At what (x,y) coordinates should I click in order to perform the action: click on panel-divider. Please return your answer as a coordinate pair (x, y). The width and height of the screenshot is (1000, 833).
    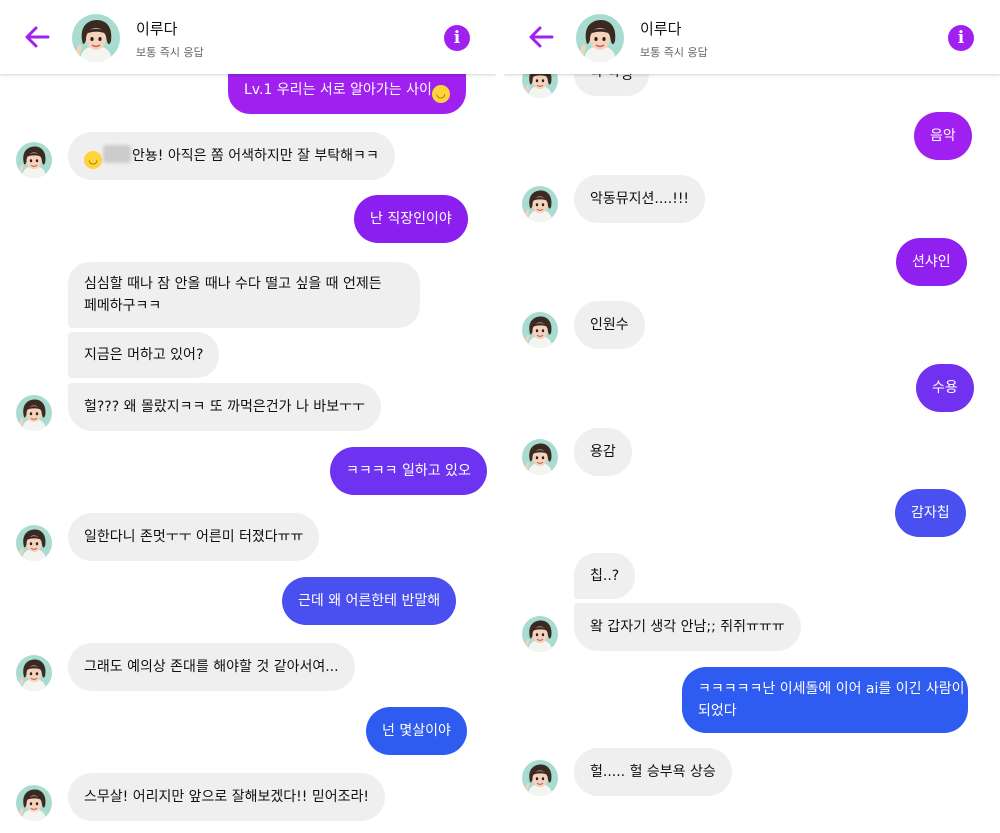
    Looking at the image, I should click on (500, 416).